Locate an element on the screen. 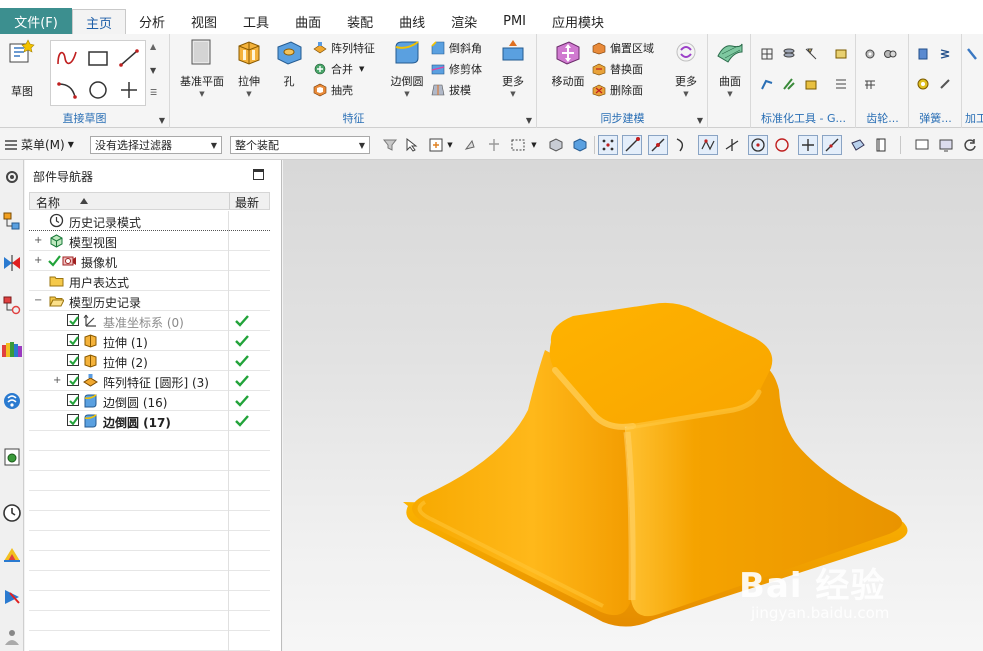  menu-button: 菜单(M) ▼ is located at coordinates (39, 144).